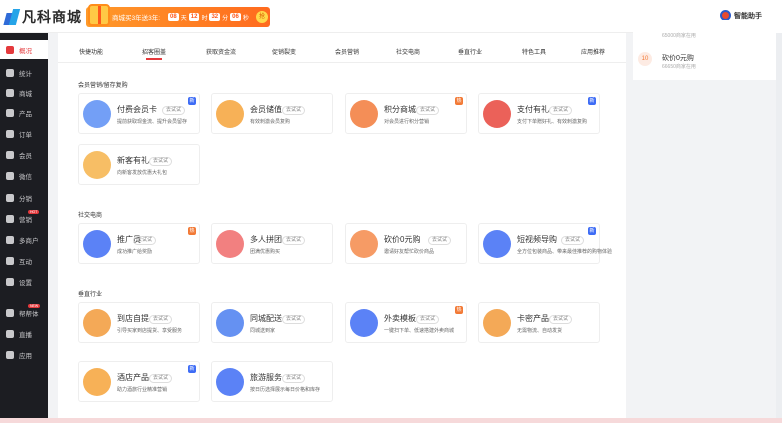 The image size is (782, 423). What do you see at coordinates (779, 225) in the screenshot?
I see `scrollbar` at bounding box center [779, 225].